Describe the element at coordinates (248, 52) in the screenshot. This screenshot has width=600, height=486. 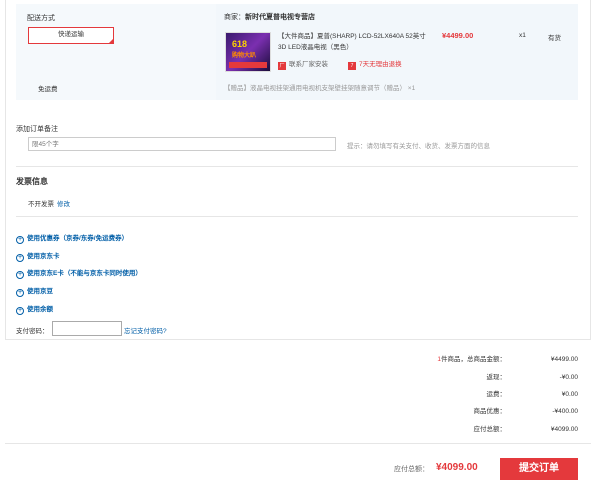
I see `product-thumbnail: 618 购物大趴` at that location.